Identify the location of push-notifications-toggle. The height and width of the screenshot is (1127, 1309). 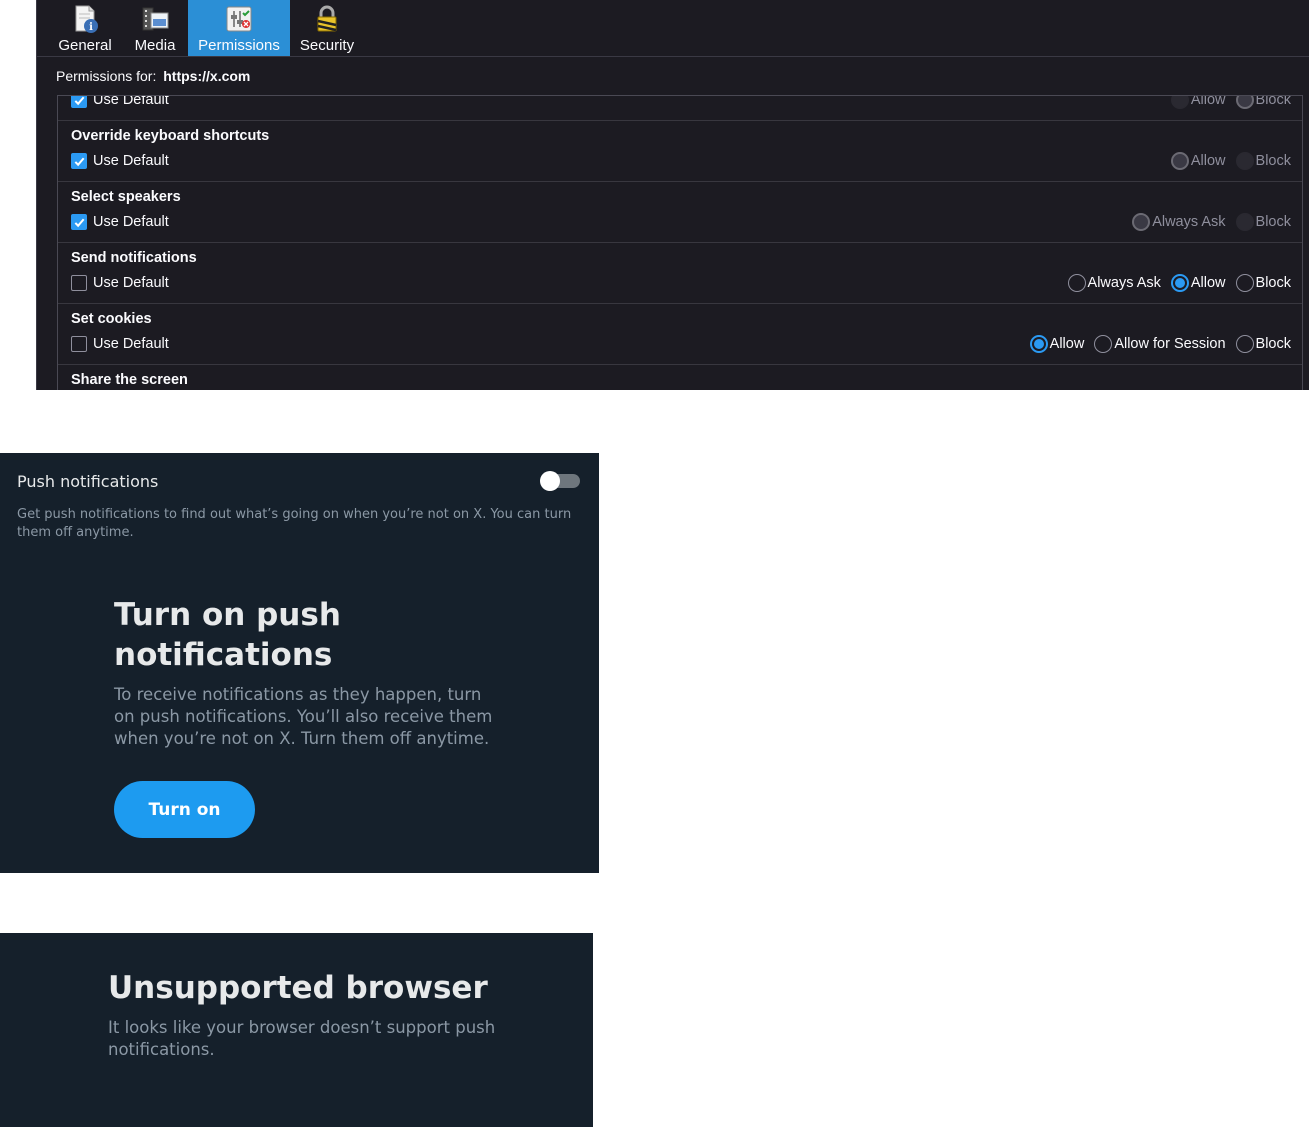
(560, 481).